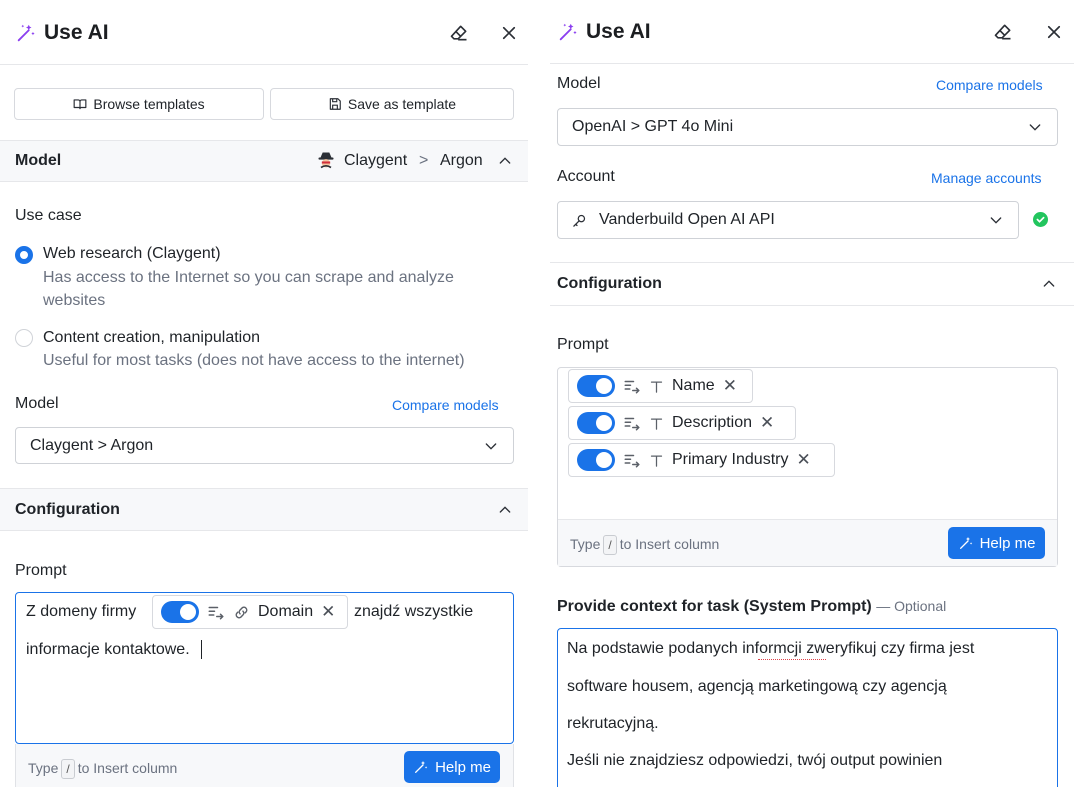  I want to click on model-select: Claygent > Argon, so click(264, 445).